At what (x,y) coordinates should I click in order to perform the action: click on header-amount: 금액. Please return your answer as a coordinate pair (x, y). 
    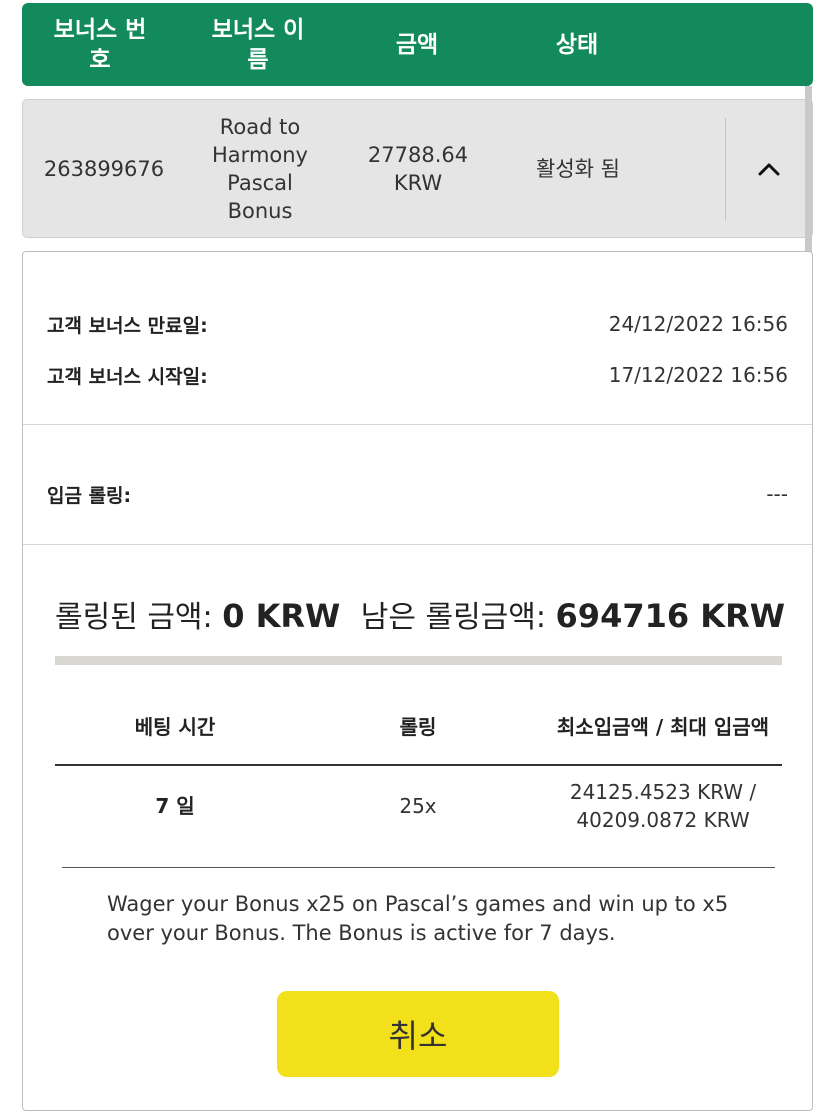
    Looking at the image, I should click on (417, 44).